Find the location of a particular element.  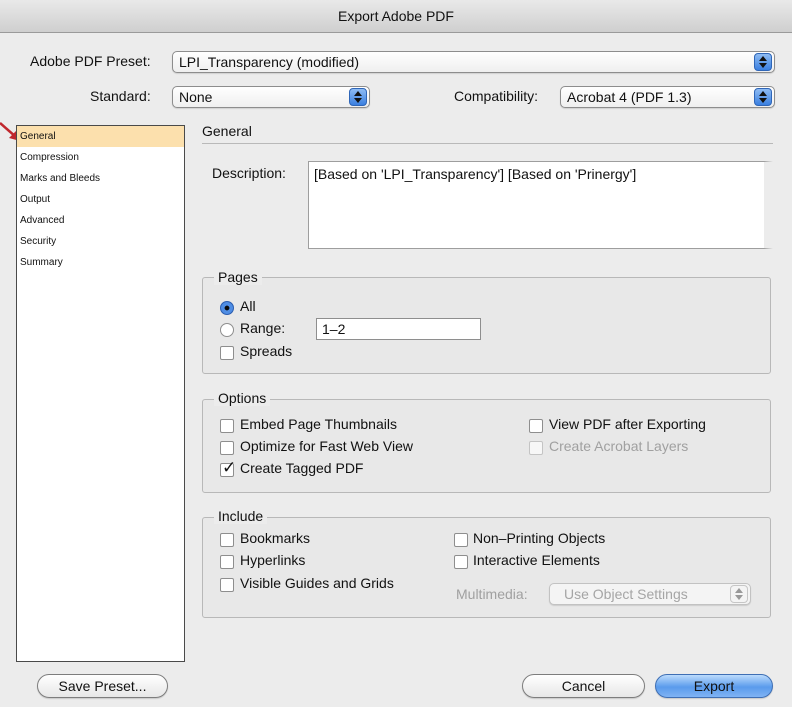

include-group-title: Include is located at coordinates (241, 516).